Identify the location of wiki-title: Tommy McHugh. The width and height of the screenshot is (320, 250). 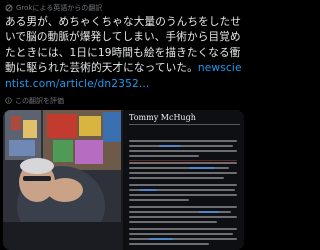
(162, 117).